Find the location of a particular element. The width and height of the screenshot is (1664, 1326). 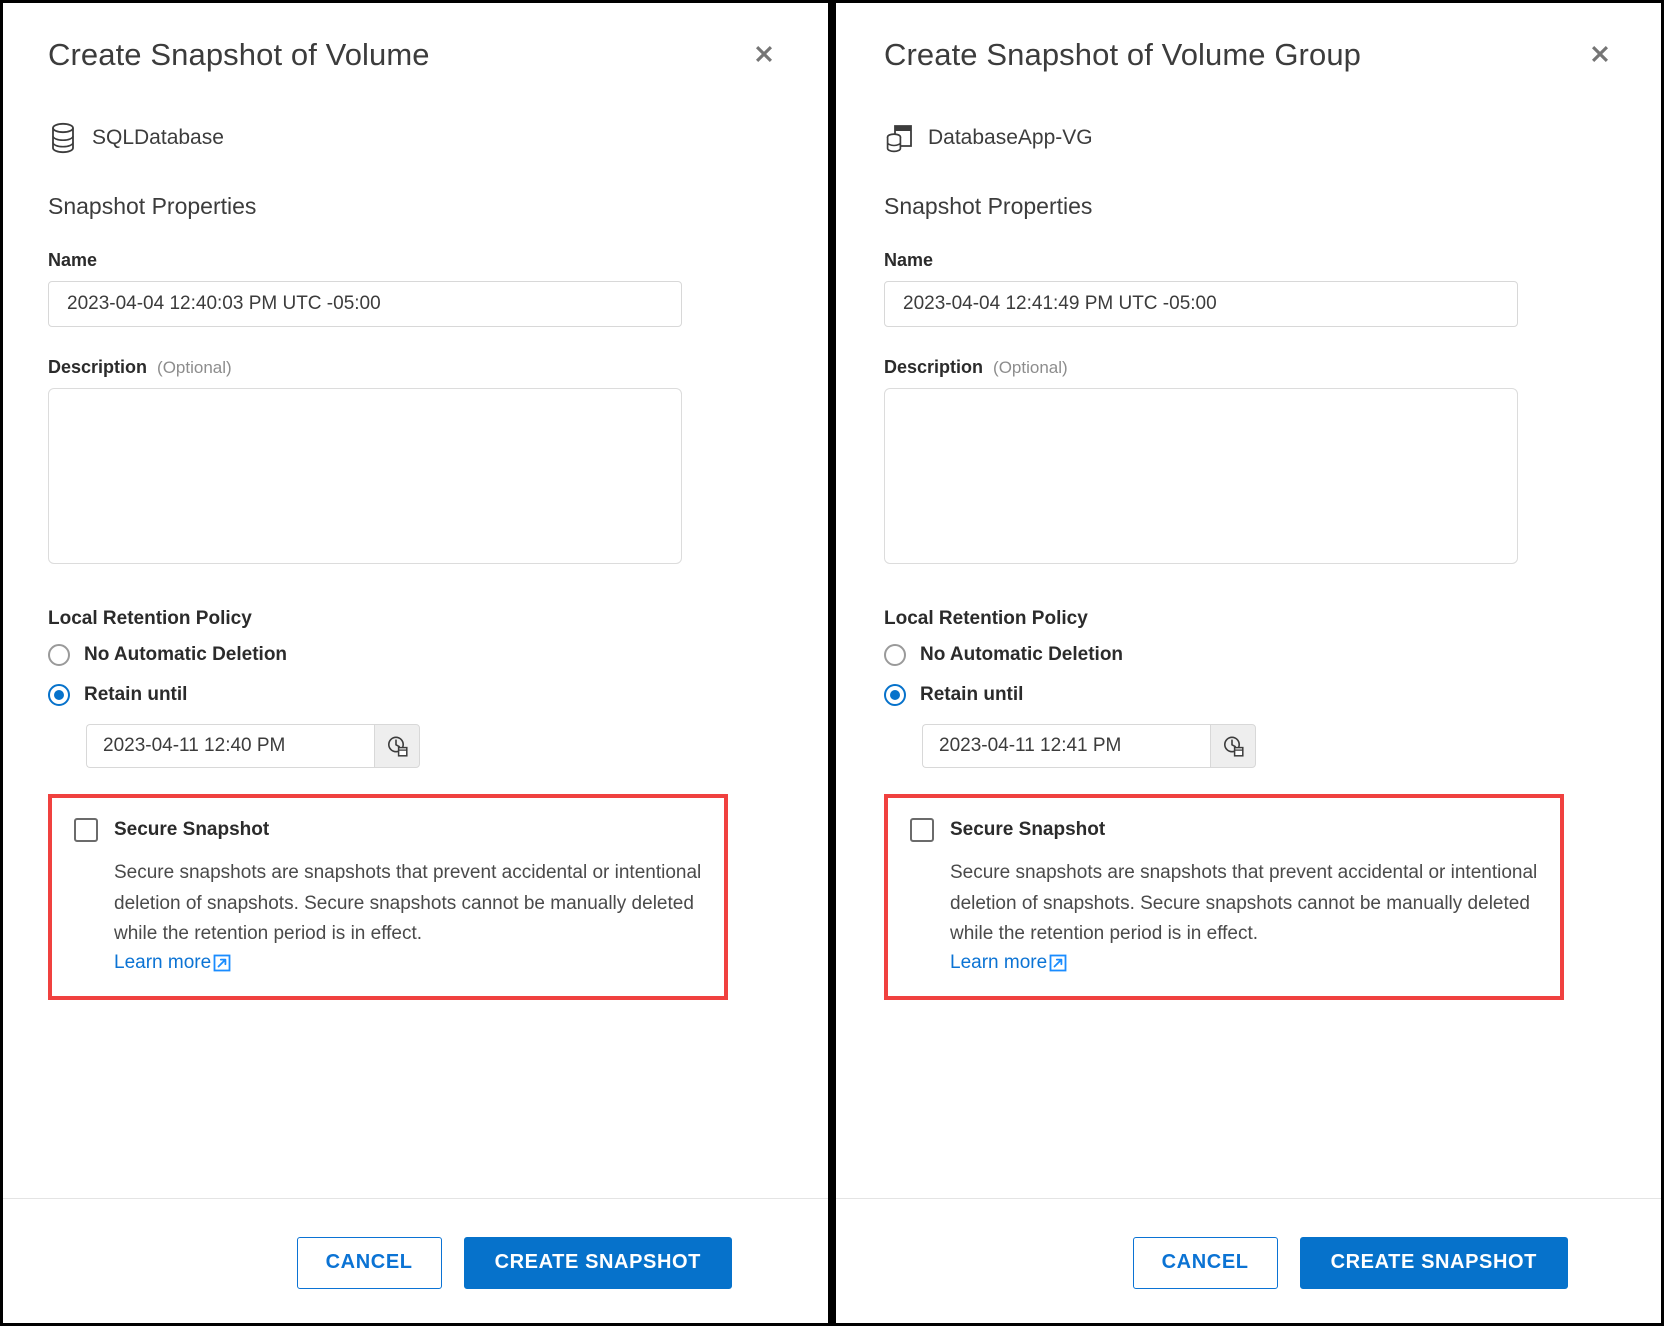

retain-until-date-row: 2023-04-11 12:41 PM is located at coordinates (1269, 745).